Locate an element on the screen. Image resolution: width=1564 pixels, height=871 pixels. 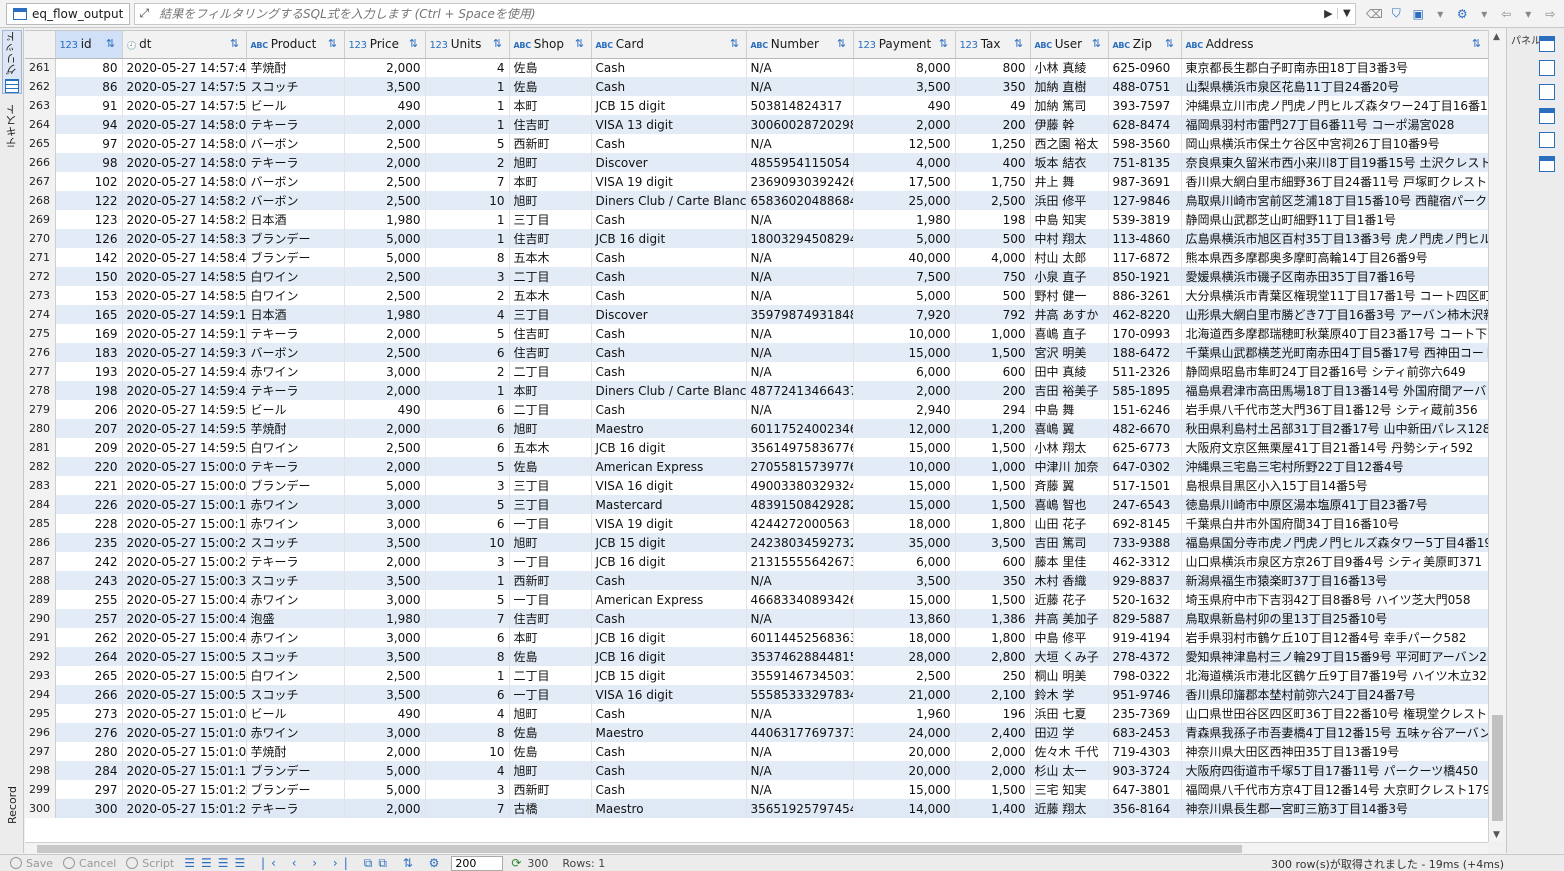
cell-card: American Express is located at coordinates (669, 466).